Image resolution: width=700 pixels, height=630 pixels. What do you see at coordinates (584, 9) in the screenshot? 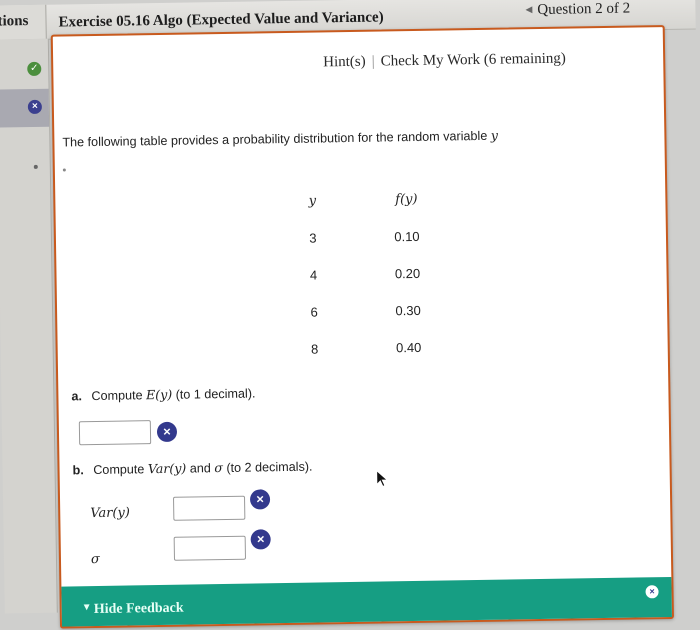
I see `question-label: Question 2 of 2` at bounding box center [584, 9].